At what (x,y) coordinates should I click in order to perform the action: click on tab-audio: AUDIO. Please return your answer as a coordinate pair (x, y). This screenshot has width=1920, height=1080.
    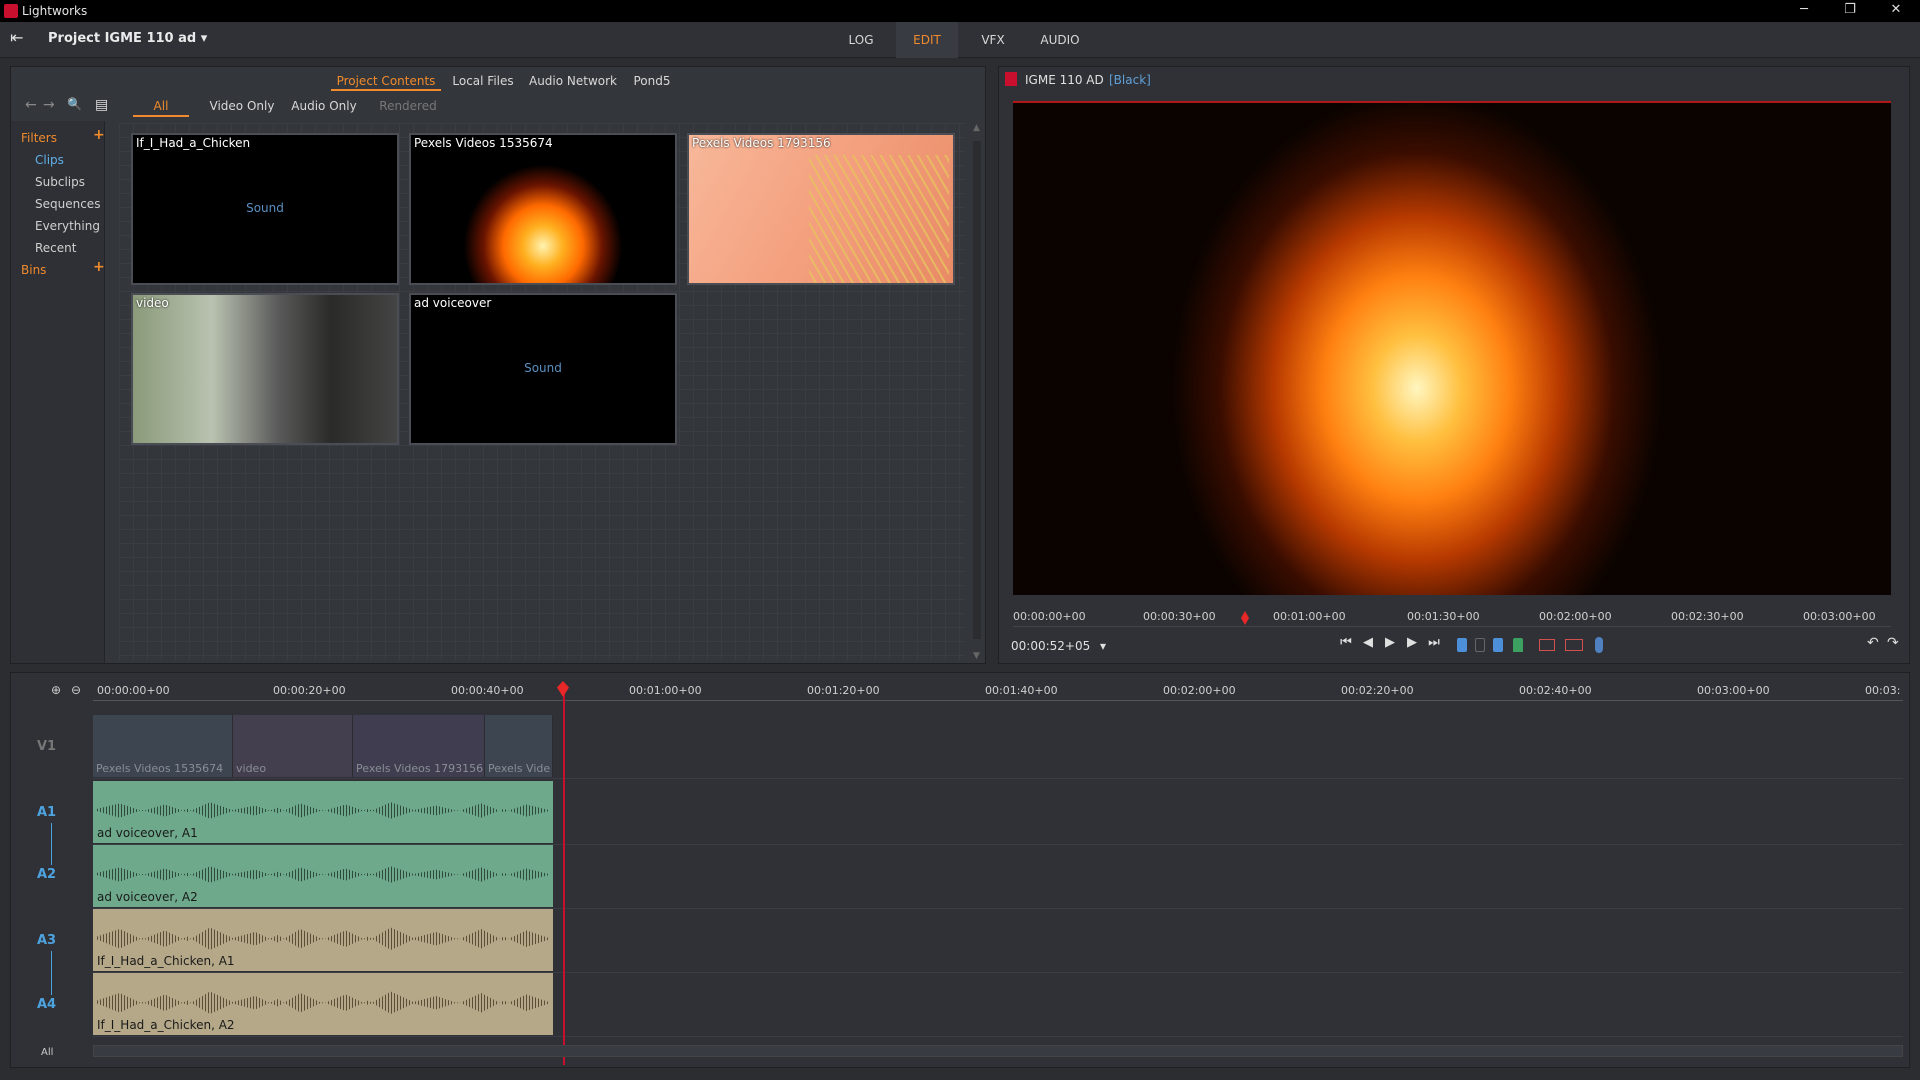
    Looking at the image, I should click on (1060, 40).